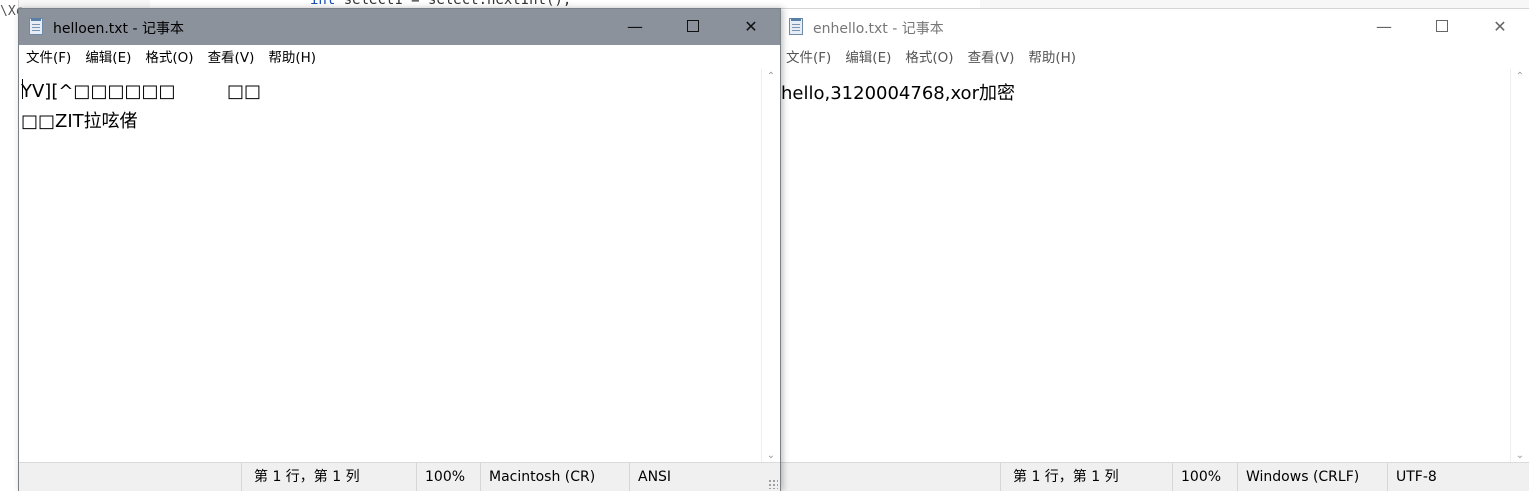 This screenshot has height=491, width=1529. Describe the element at coordinates (118, 29) in the screenshot. I see `window-title: helloen.txt - 记事本` at that location.